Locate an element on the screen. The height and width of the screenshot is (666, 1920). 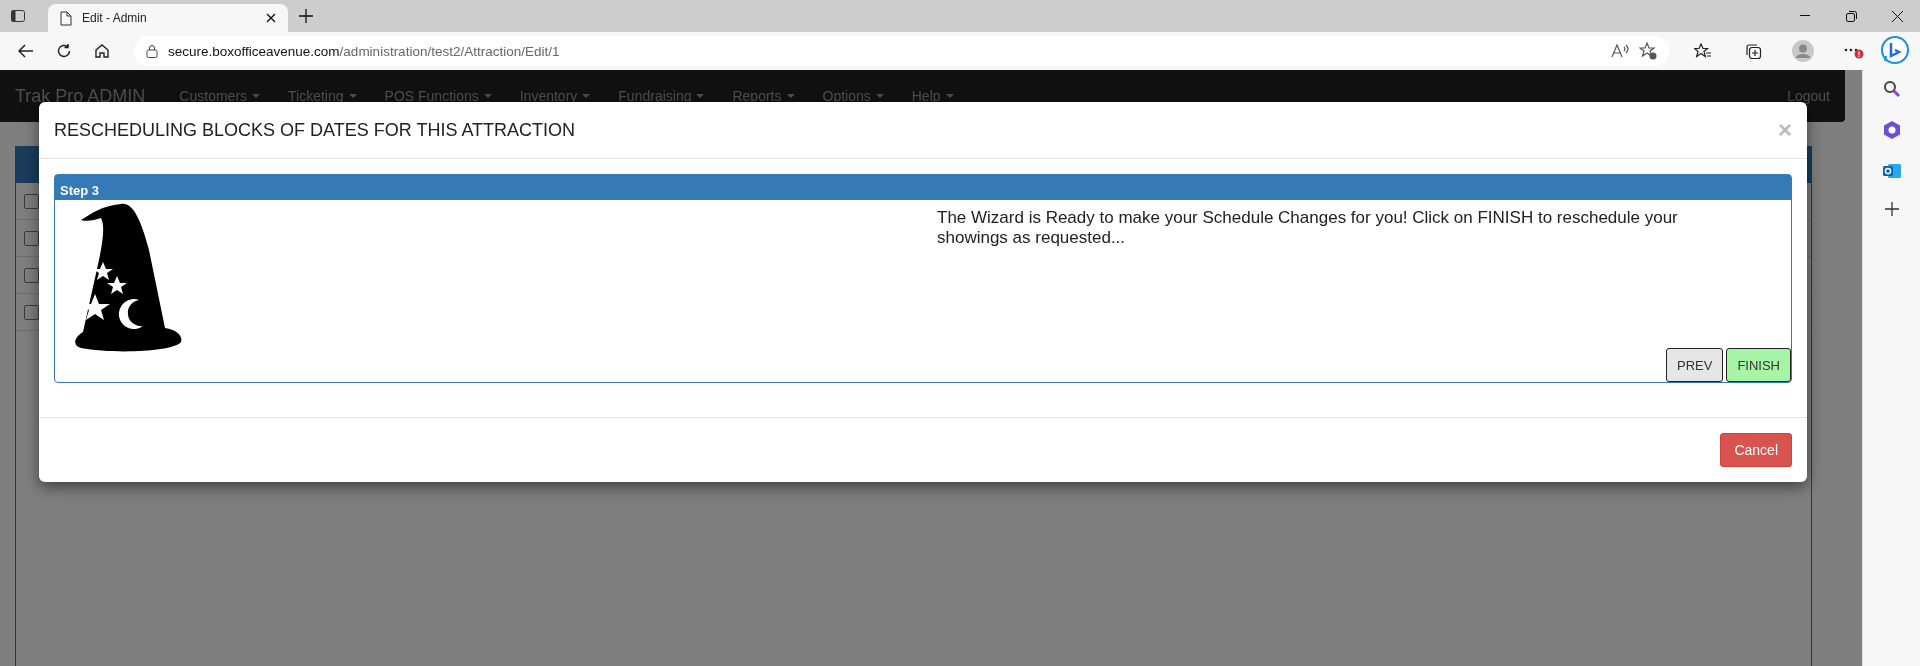
page-icon is located at coordinates (66, 18).